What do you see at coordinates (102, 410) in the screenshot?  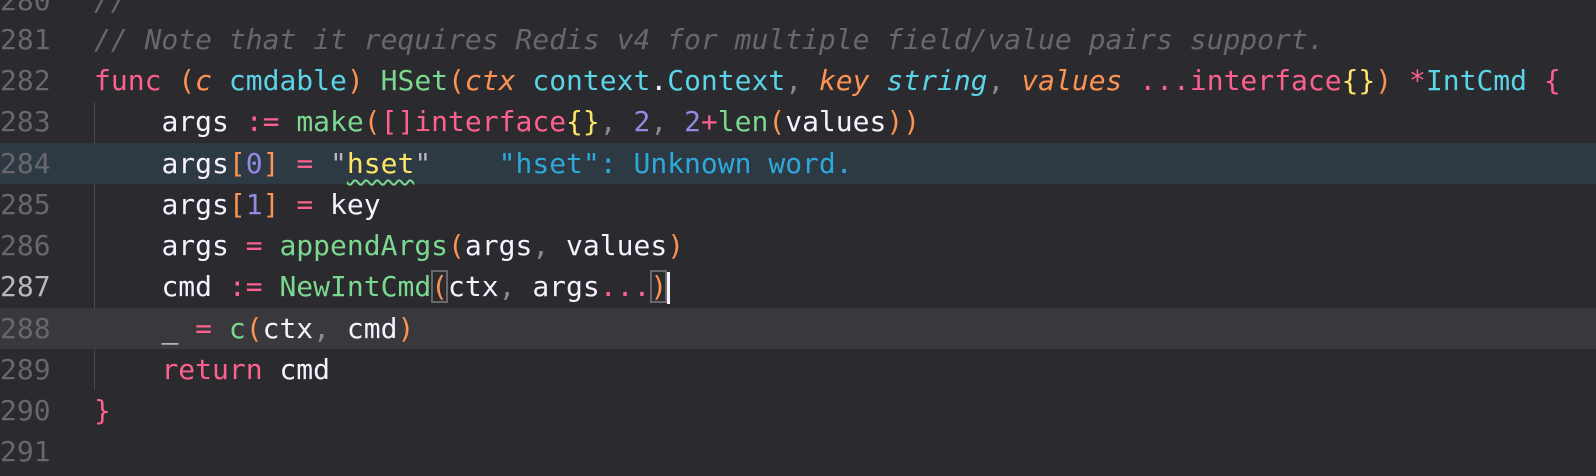 I see `closing-brace: }` at bounding box center [102, 410].